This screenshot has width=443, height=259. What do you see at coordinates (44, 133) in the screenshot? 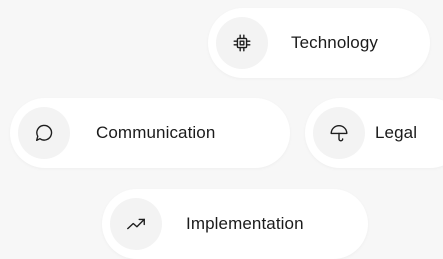
I see `chat-bubble-icon` at bounding box center [44, 133].